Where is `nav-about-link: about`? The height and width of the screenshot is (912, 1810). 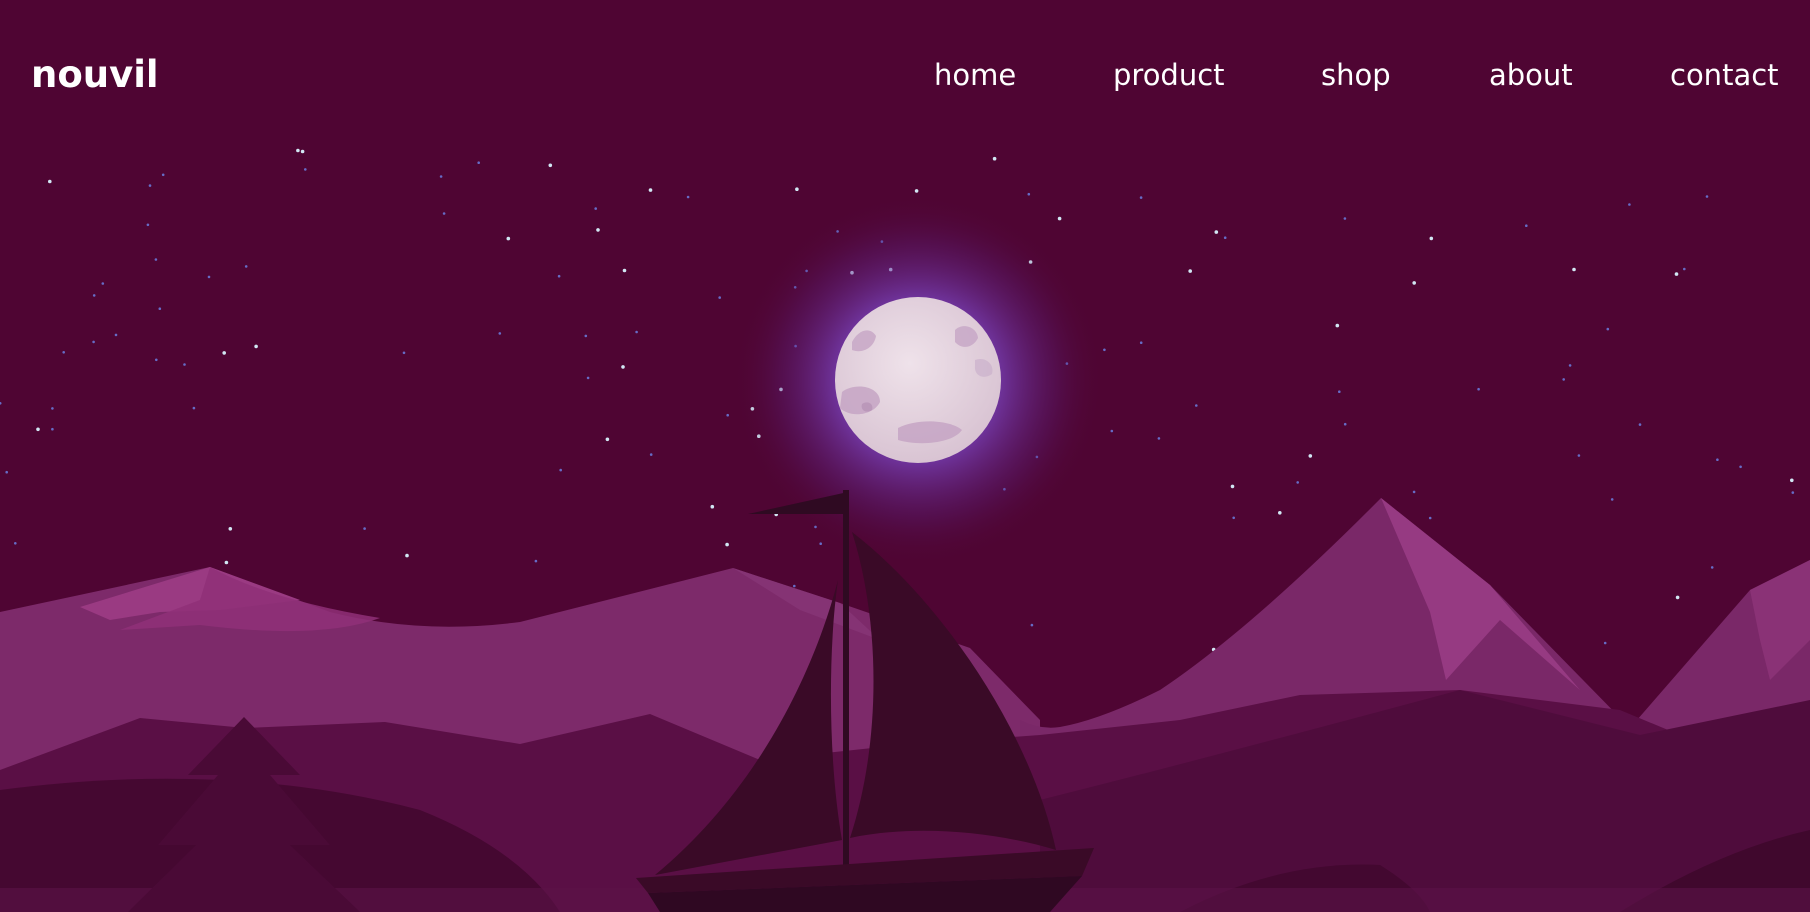 nav-about-link: about is located at coordinates (1531, 75).